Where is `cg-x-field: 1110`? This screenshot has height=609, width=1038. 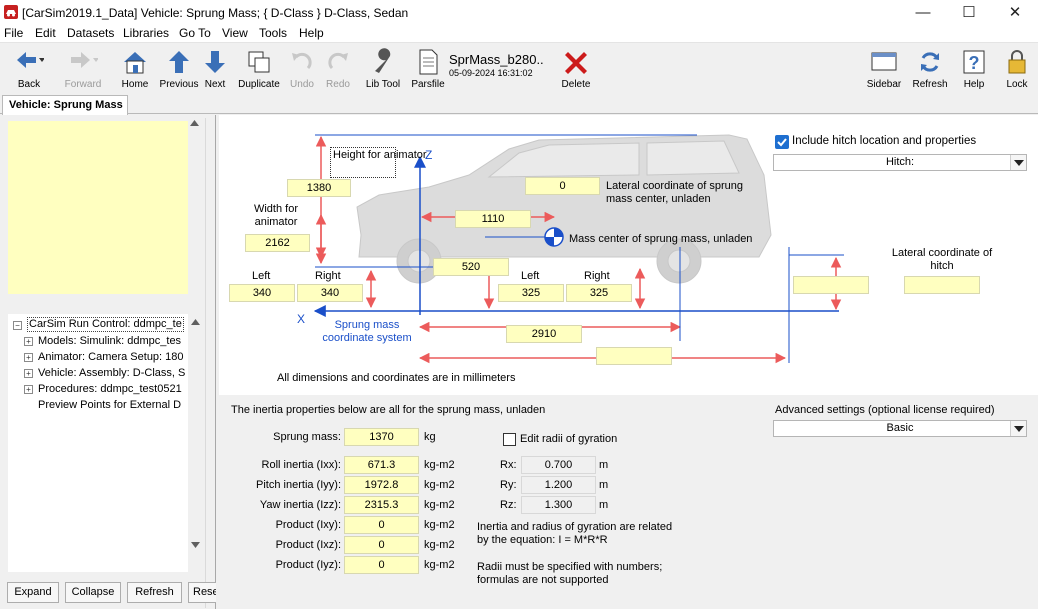 cg-x-field: 1110 is located at coordinates (493, 219).